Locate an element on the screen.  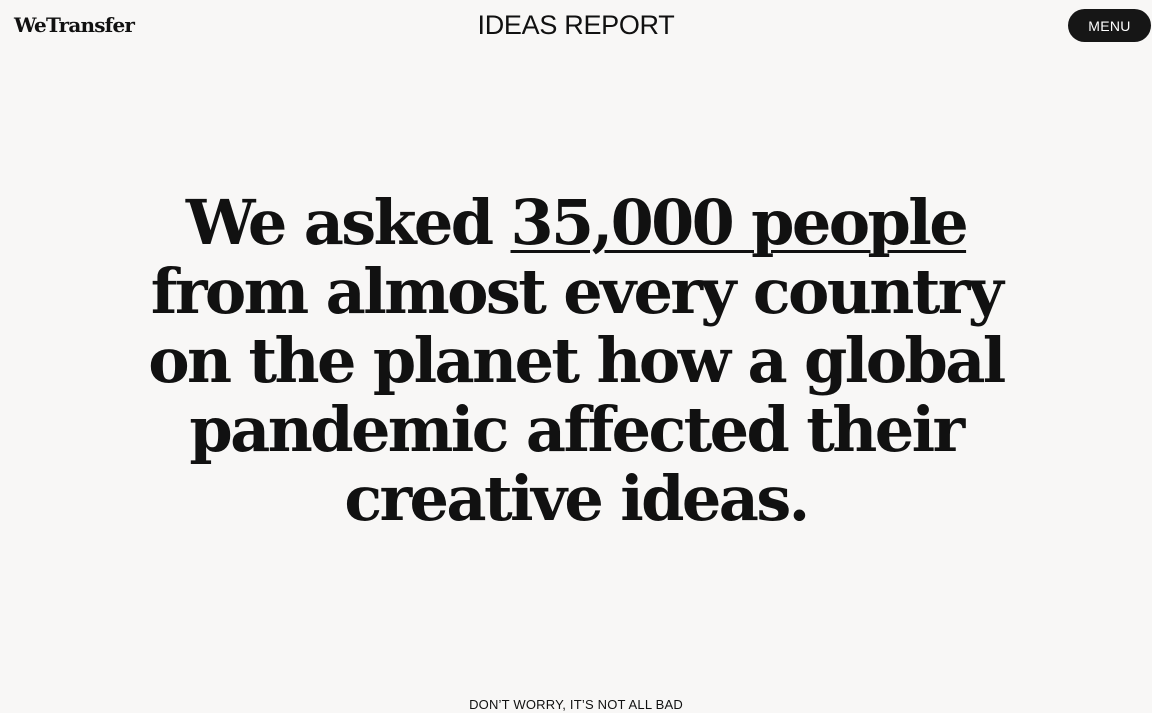
headline-line-1-prefix: We asked is located at coordinates (348, 222).